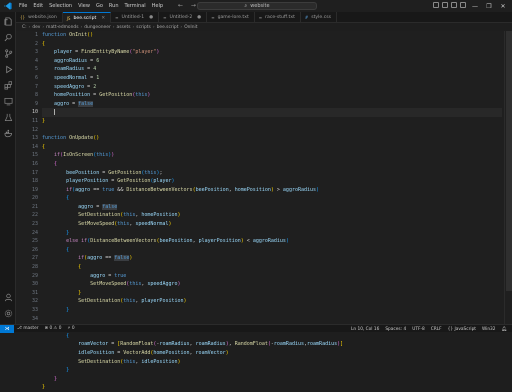  What do you see at coordinates (213, 17) in the screenshot?
I see `text-file-icon: ≡` at bounding box center [213, 17].